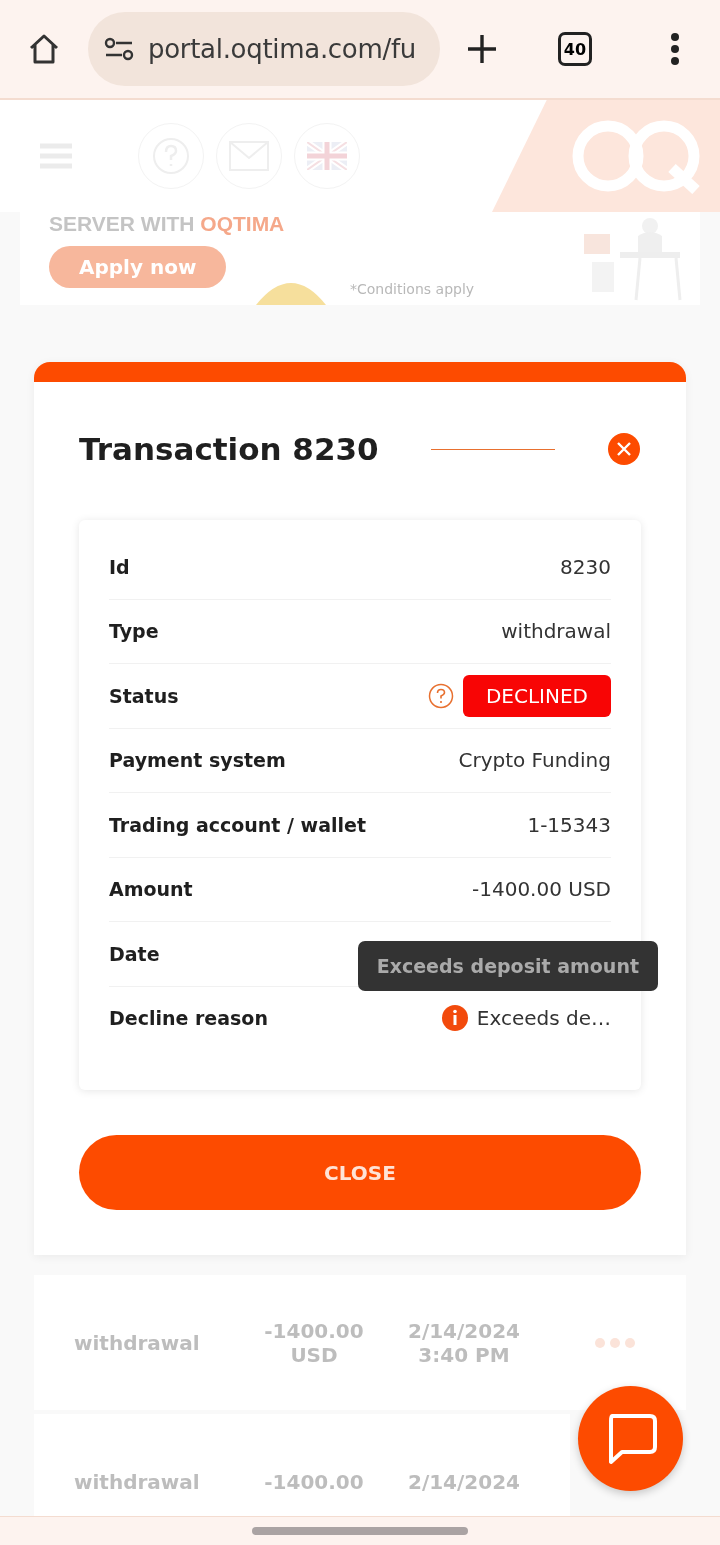  Describe the element at coordinates (138, 267) in the screenshot. I see `apply-now-button: Apply now` at that location.